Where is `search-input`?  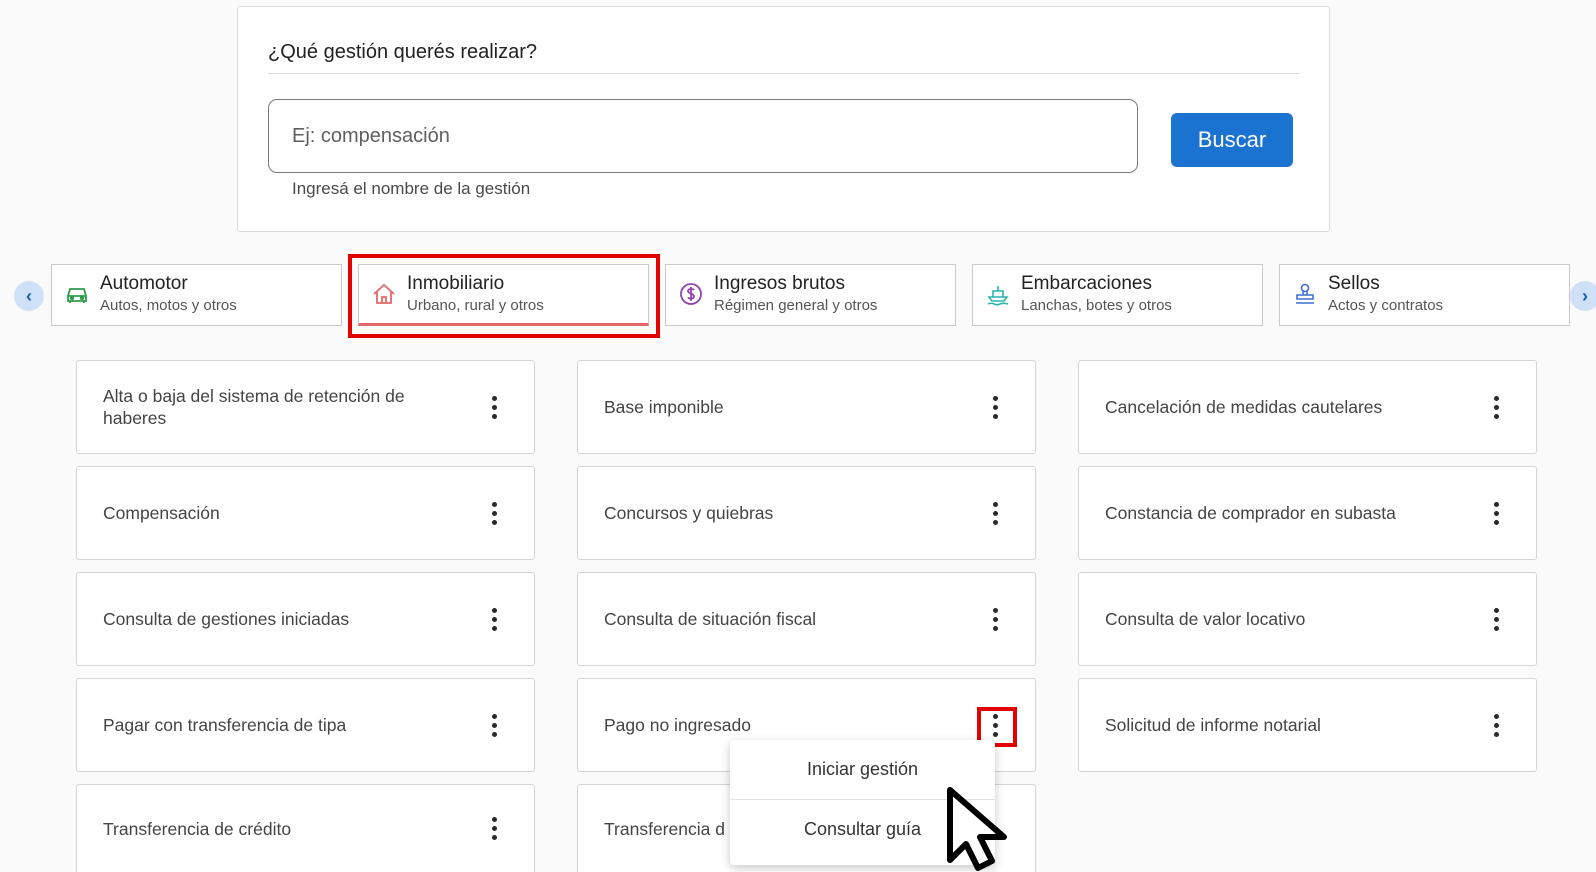
search-input is located at coordinates (703, 136).